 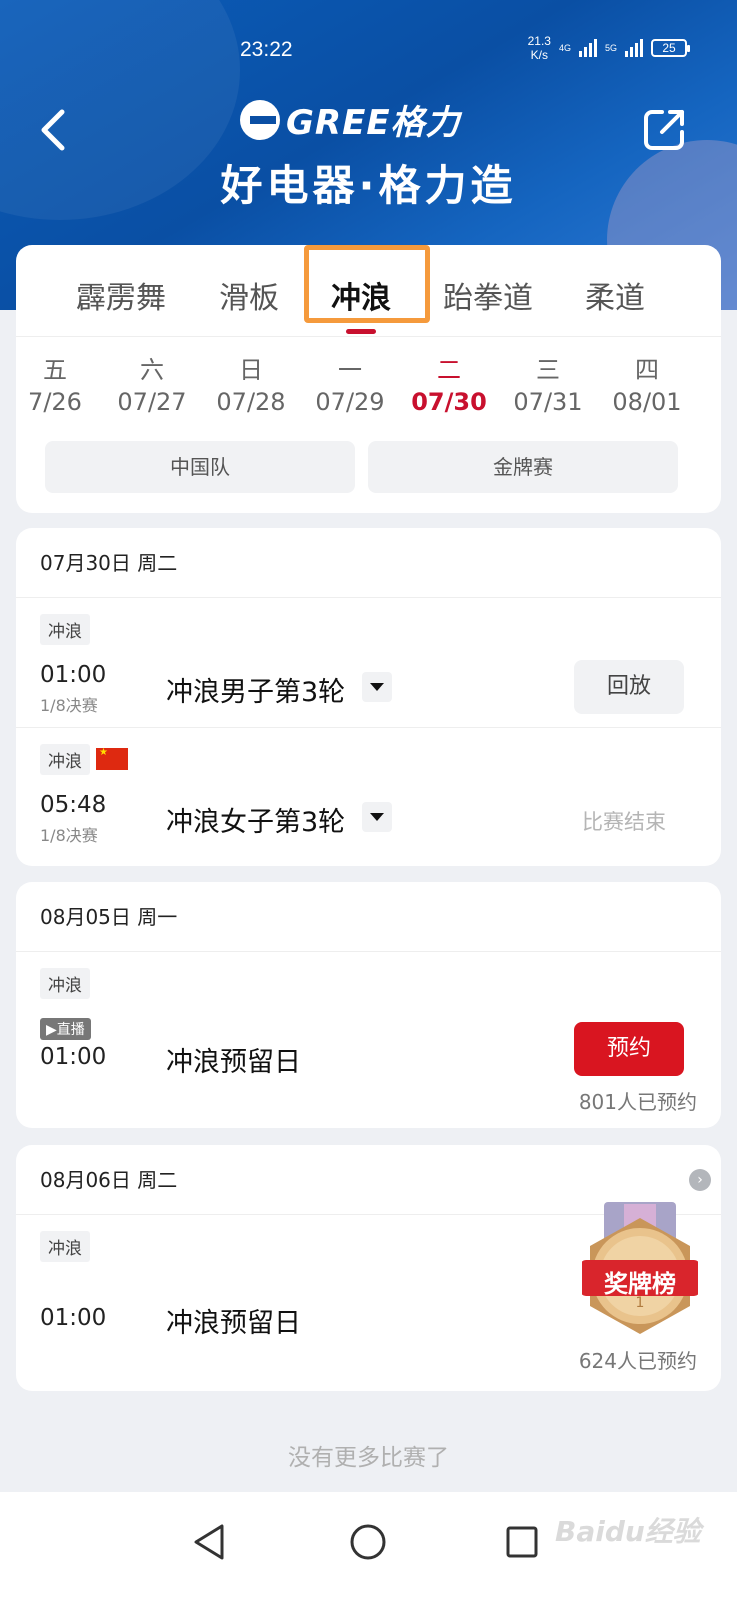 I want to click on triangle-back-icon, so click(x=209, y=1542).